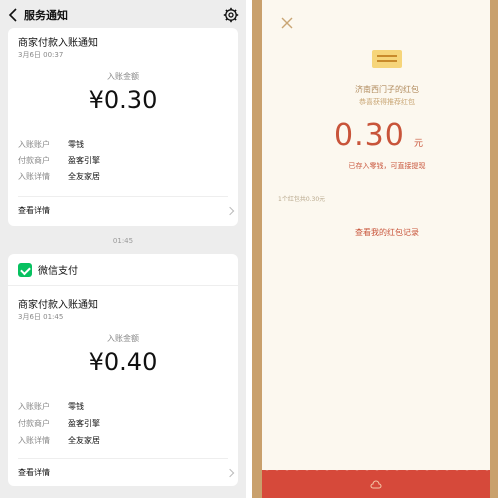  Describe the element at coordinates (46, 15) in the screenshot. I see `page-title: 服务通知` at that location.